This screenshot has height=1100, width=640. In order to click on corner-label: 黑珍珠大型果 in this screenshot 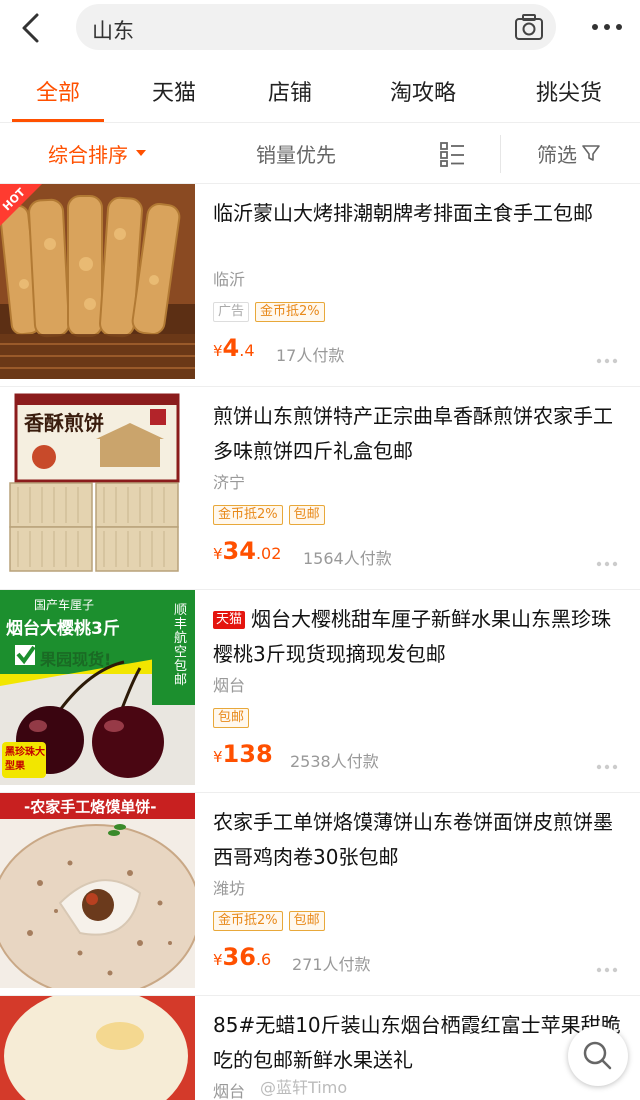, I will do `click(25, 759)`.